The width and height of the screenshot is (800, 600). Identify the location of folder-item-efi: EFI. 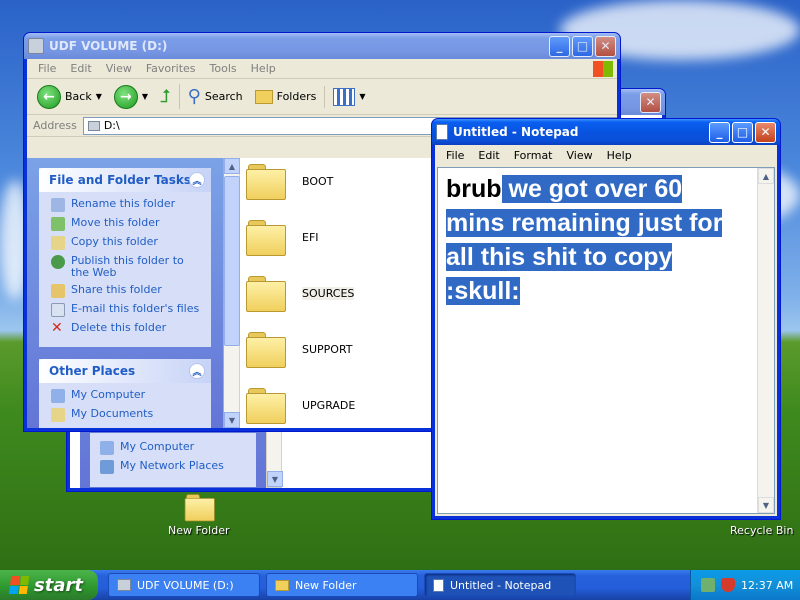
(282, 238).